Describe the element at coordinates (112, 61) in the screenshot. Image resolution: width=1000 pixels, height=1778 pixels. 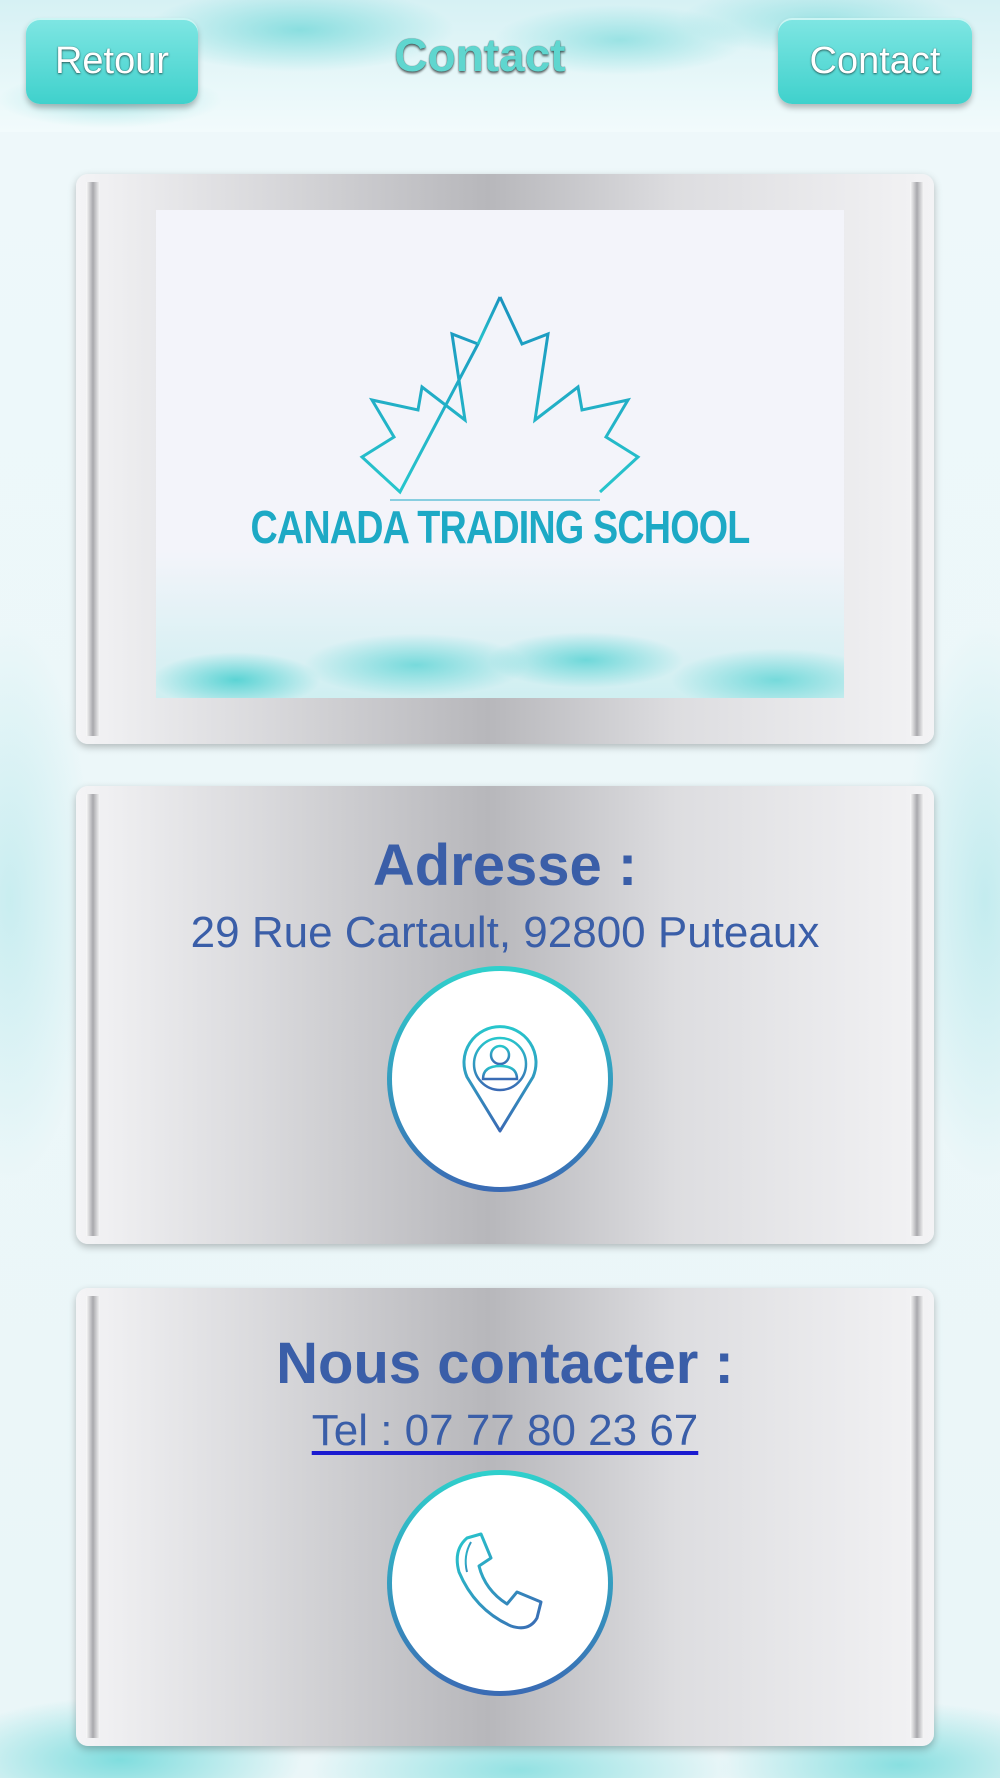
I see `back-button: Retour` at that location.